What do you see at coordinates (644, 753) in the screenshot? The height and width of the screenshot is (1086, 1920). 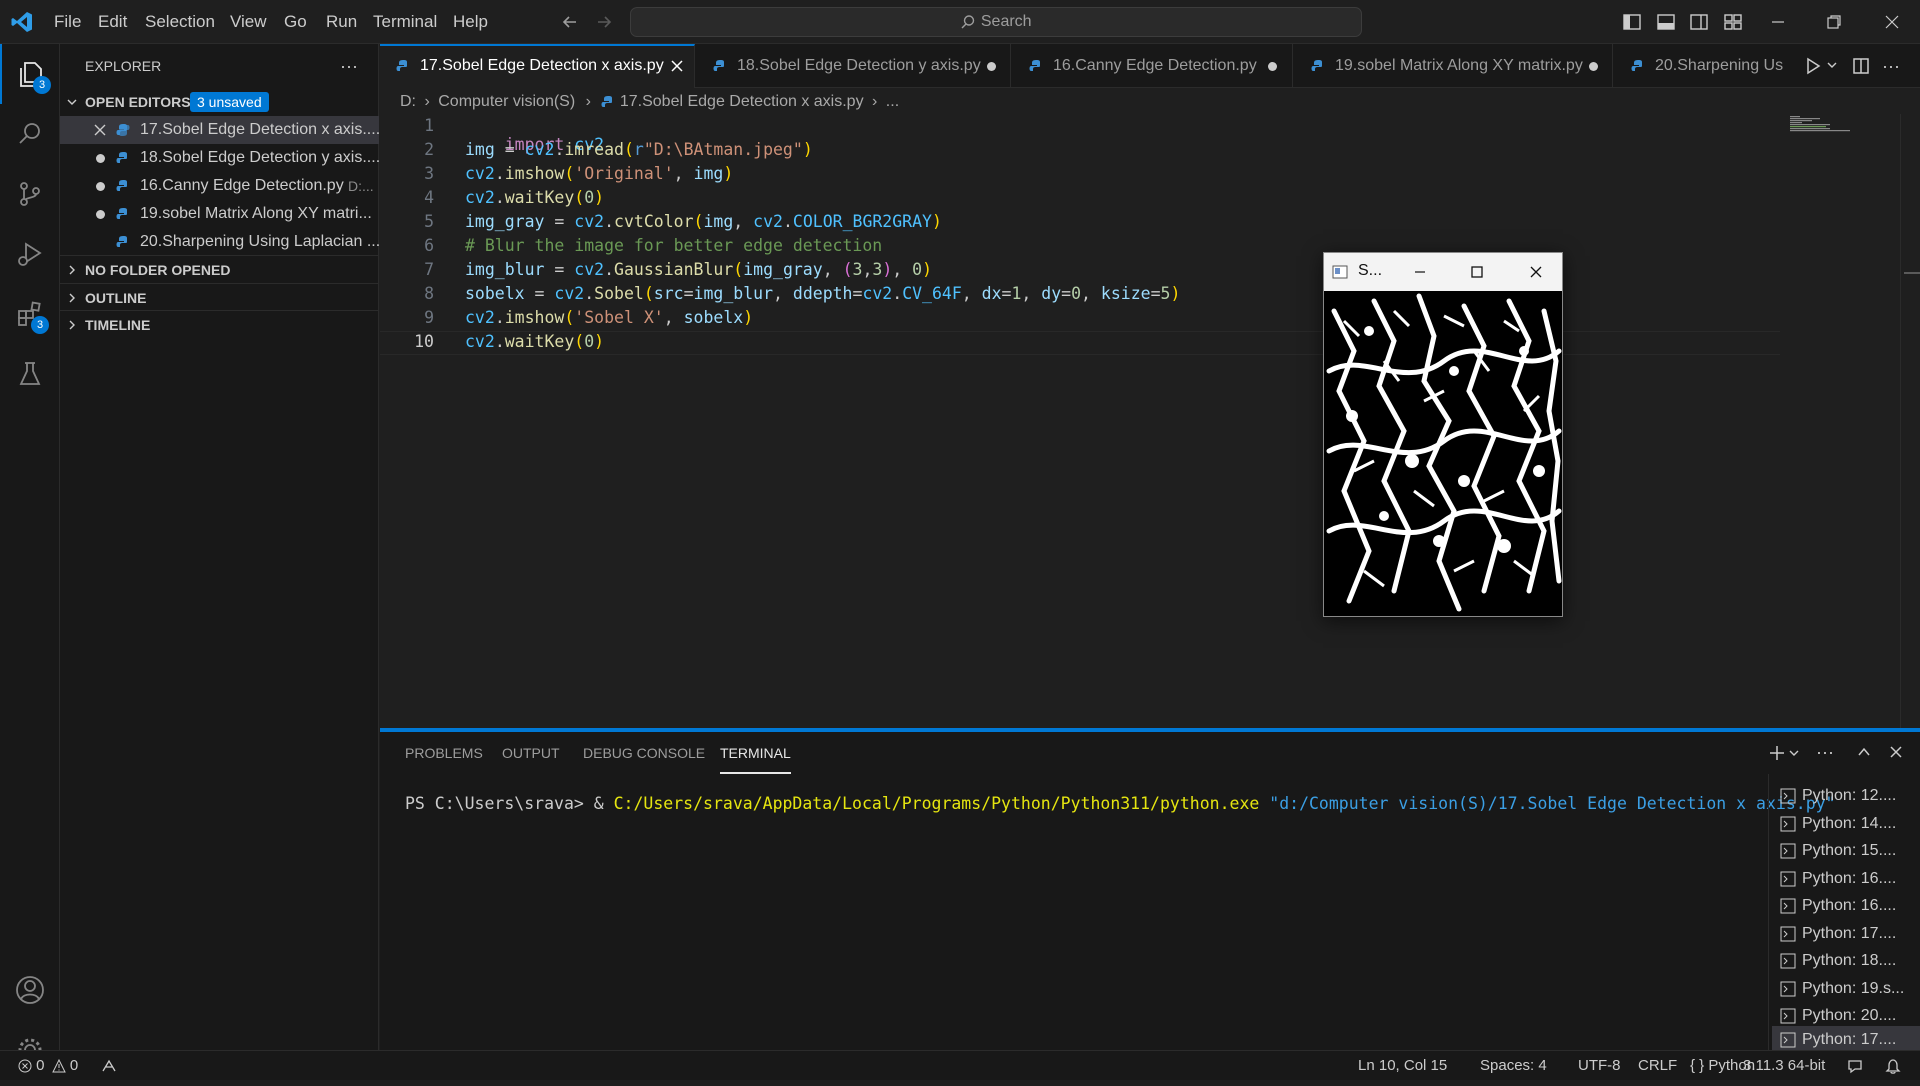 I see `tab-debug-console: DEBUG CONSOLE` at bounding box center [644, 753].